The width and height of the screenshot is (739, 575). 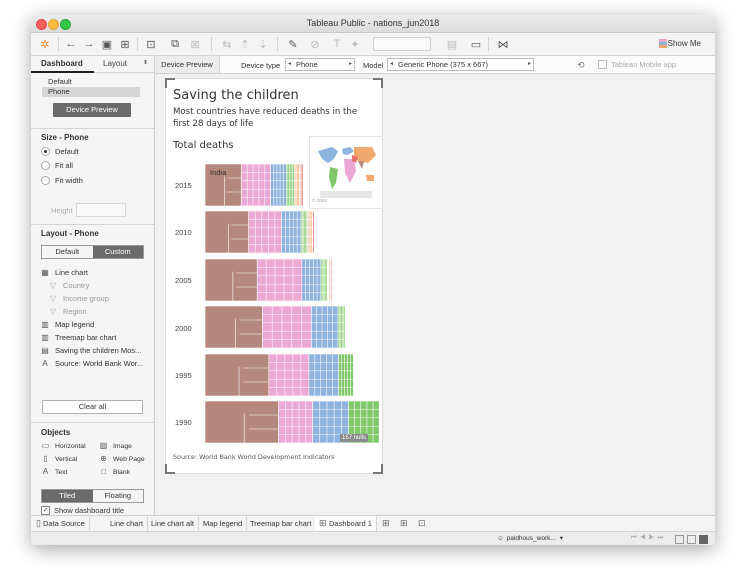 What do you see at coordinates (392, 64) in the screenshot?
I see `chevron-left-icon: ◂` at bounding box center [392, 64].